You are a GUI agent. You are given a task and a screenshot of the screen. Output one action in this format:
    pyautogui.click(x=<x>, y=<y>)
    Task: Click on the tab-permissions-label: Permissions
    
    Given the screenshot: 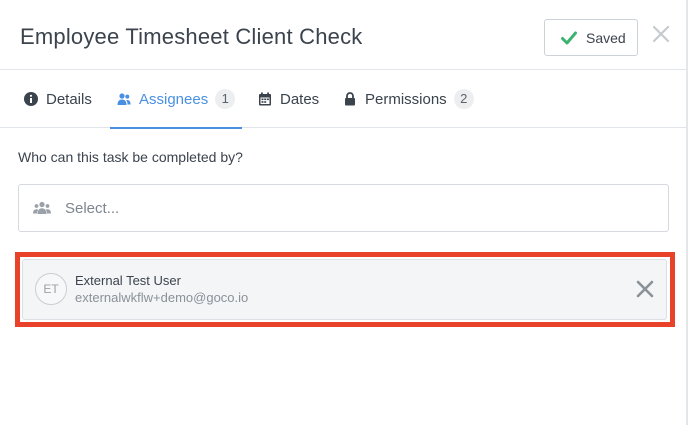 What is the action you would take?
    pyautogui.click(x=406, y=99)
    